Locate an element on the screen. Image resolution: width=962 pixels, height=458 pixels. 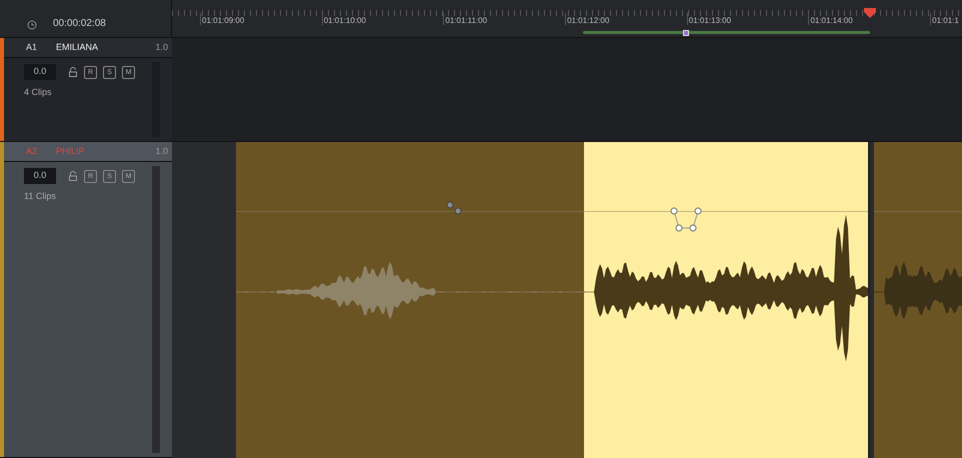
ruler-timecode: 01:01:14:00 is located at coordinates (831, 21).